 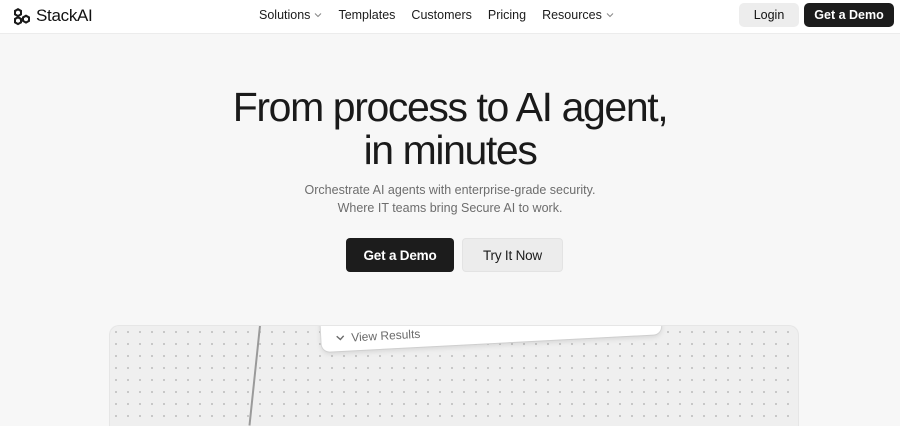 What do you see at coordinates (490, 339) in the screenshot?
I see `results-card: View Results` at bounding box center [490, 339].